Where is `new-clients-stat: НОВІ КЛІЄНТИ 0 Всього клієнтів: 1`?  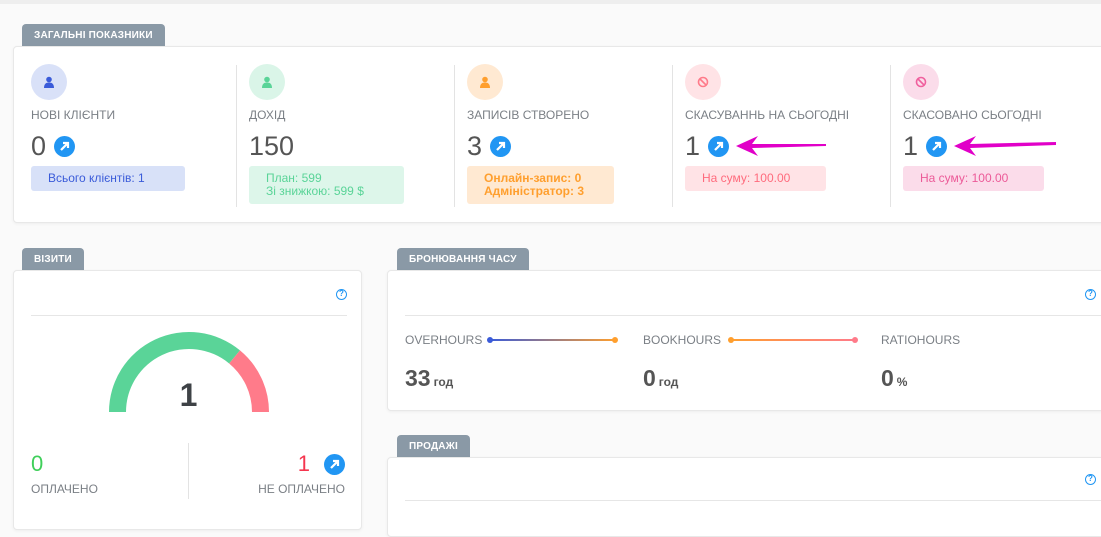 new-clients-stat: НОВІ КЛІЄНТИ 0 Всього клієнтів: 1 is located at coordinates (125, 135).